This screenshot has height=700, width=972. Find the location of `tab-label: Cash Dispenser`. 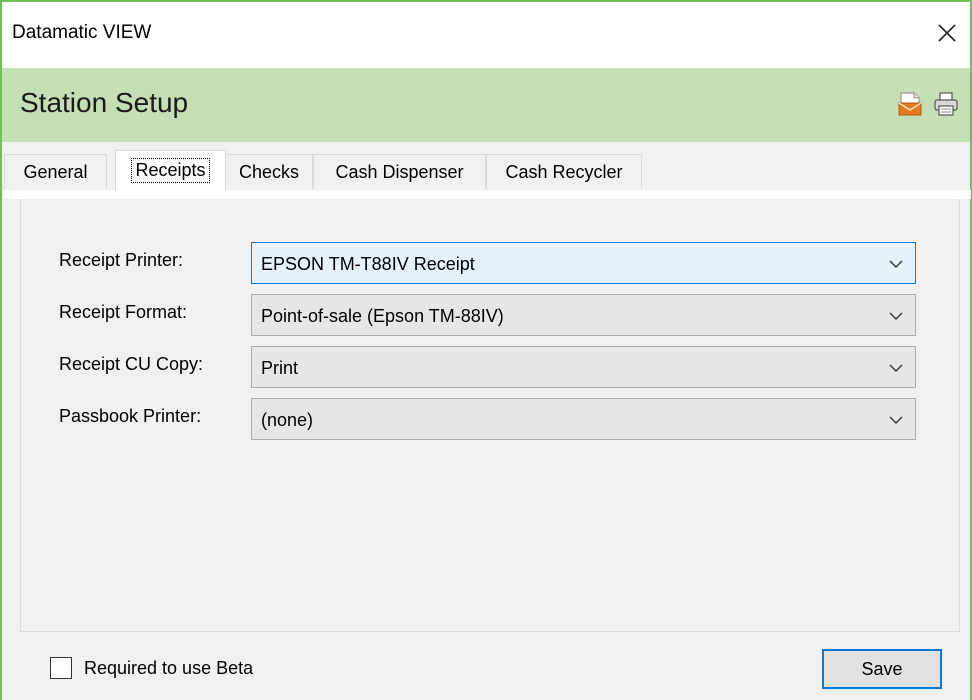

tab-label: Cash Dispenser is located at coordinates (399, 172).